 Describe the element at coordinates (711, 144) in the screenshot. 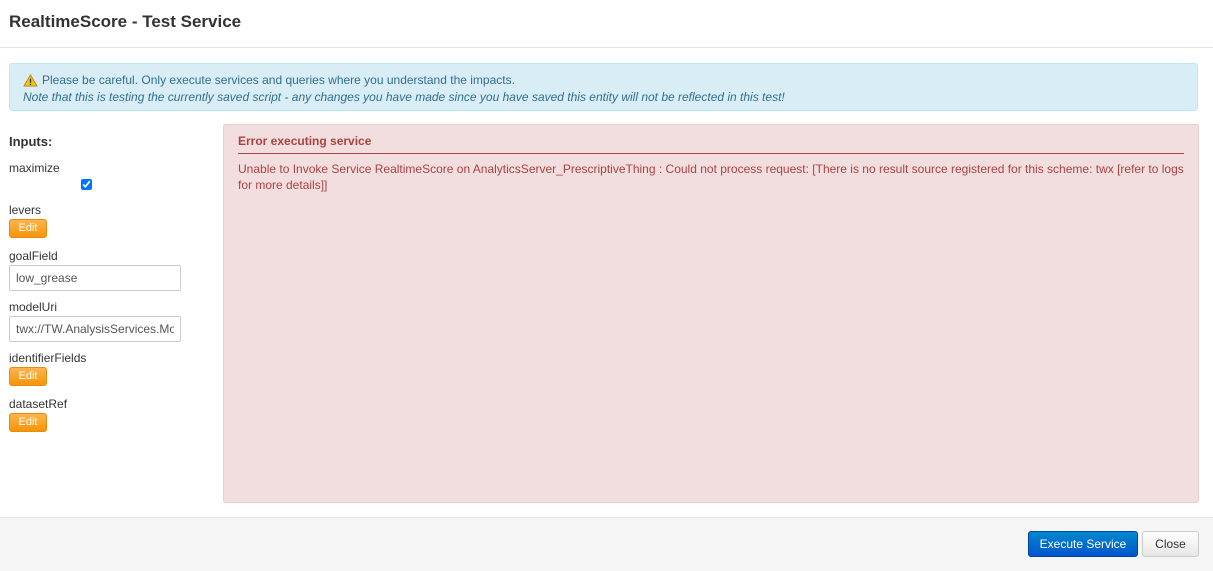

I see `error-title: Error executing service` at that location.